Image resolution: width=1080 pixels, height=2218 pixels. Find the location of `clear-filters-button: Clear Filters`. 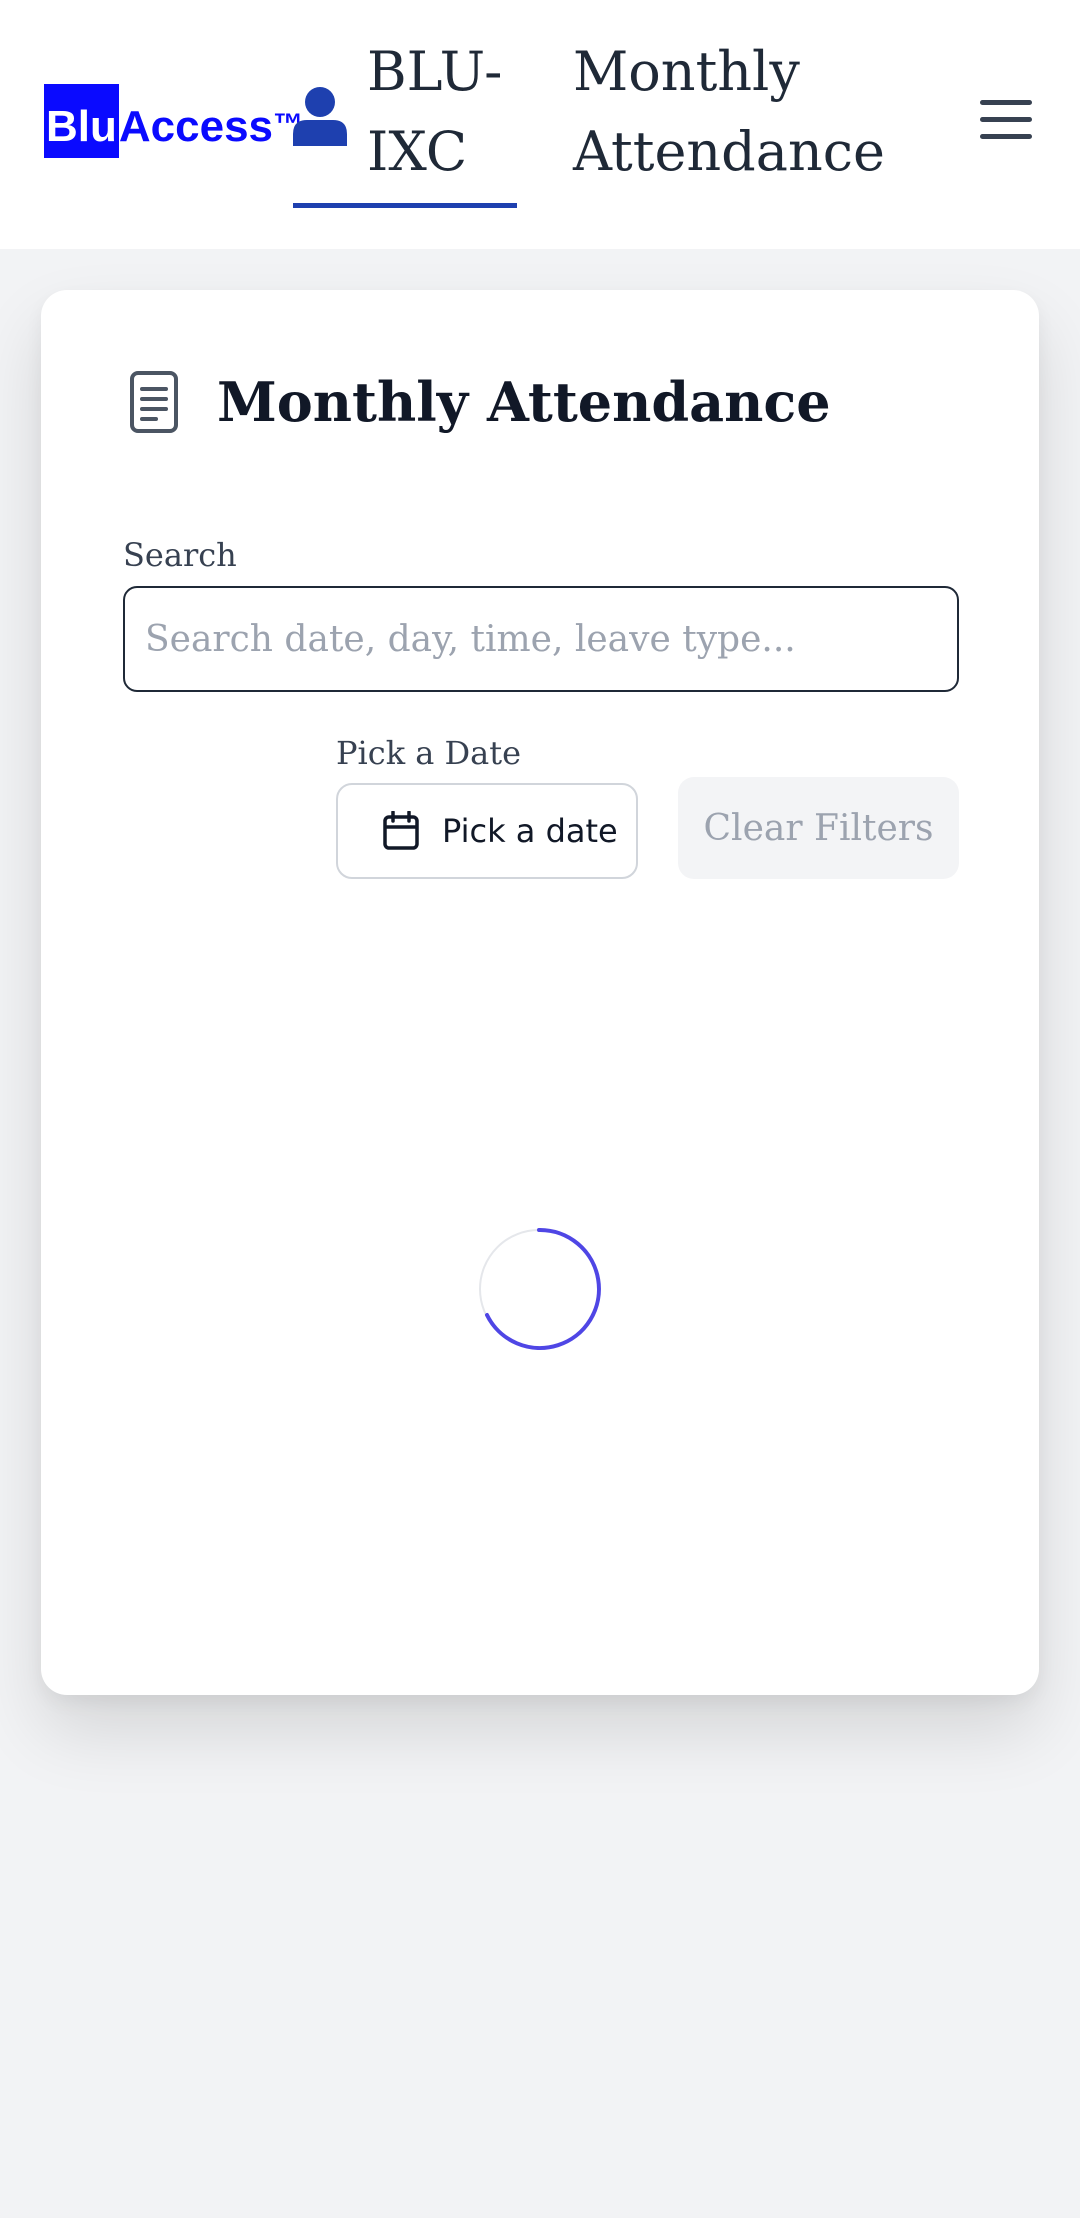

clear-filters-button: Clear Filters is located at coordinates (818, 828).